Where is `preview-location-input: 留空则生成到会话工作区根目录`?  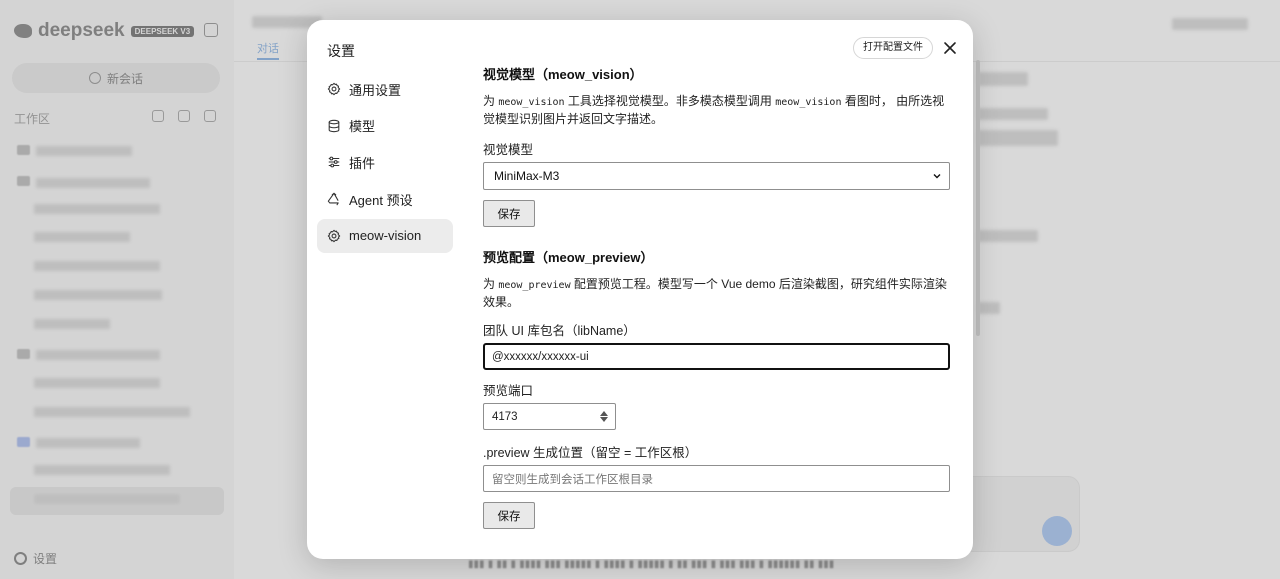 preview-location-input: 留空则生成到会话工作区根目录 is located at coordinates (716, 478).